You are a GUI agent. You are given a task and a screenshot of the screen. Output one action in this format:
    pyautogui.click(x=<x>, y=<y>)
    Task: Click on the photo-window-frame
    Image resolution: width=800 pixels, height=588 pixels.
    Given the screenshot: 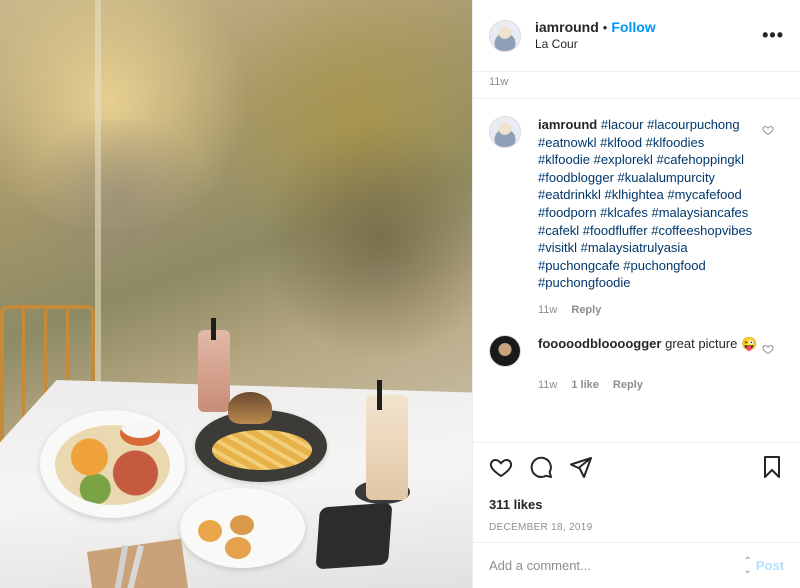 What is the action you would take?
    pyautogui.click(x=98, y=200)
    